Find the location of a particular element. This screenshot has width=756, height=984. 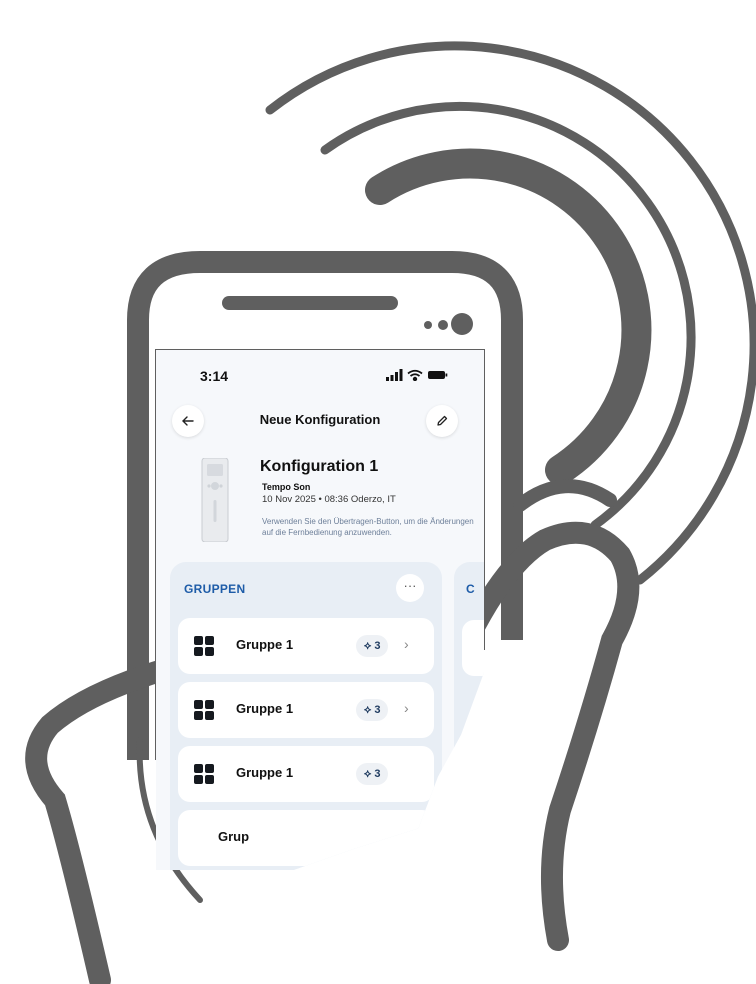

status-bar: 3:14 is located at coordinates (320, 375).